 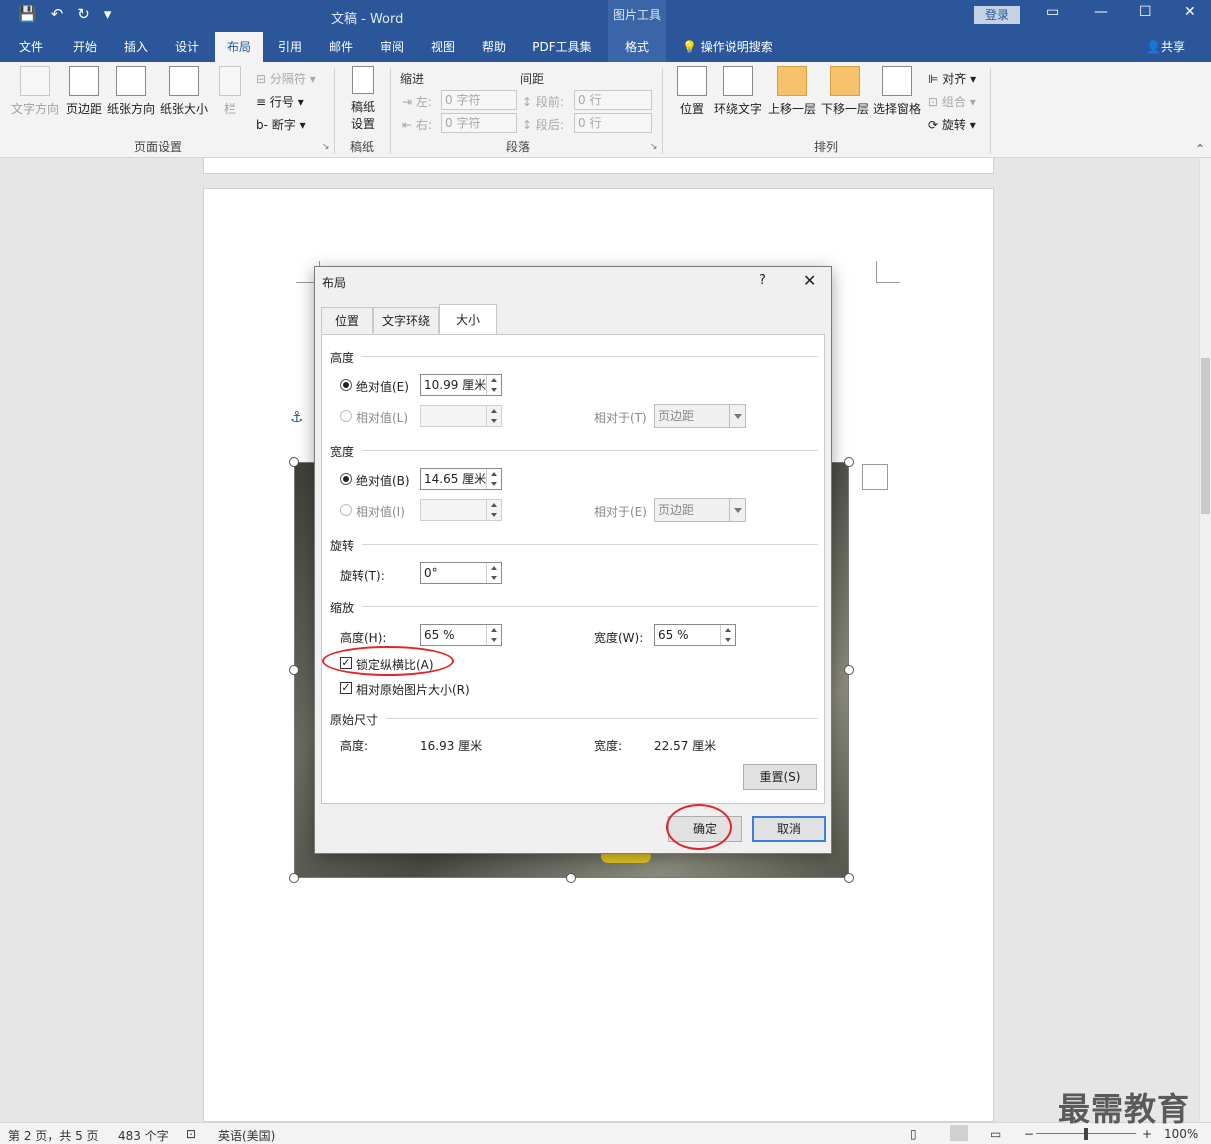 What do you see at coordinates (461, 635) in the screenshot?
I see `scale-height-input: 65 %` at bounding box center [461, 635].